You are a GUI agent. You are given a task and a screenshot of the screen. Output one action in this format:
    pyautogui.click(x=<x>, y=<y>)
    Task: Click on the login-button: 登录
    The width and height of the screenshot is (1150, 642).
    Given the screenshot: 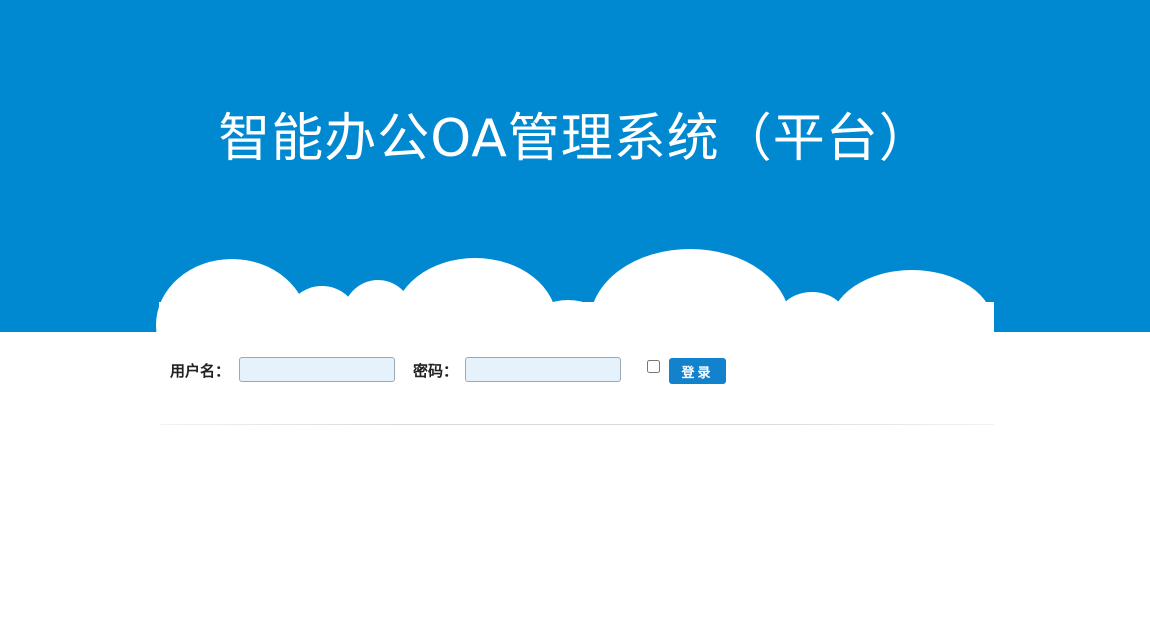 What is the action you would take?
    pyautogui.click(x=697, y=371)
    